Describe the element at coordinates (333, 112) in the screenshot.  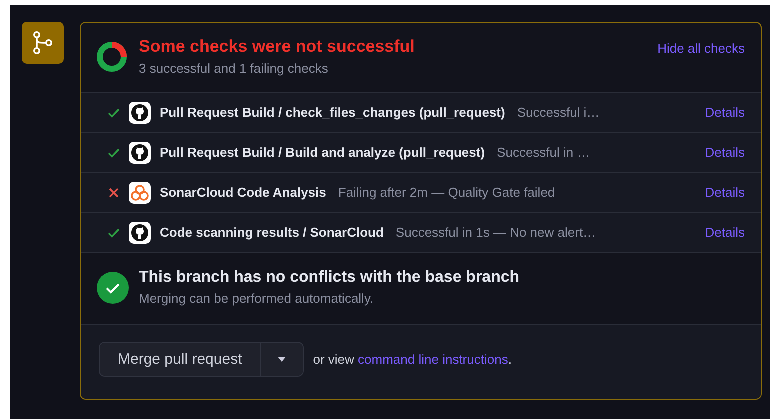
I see `check-name: Pull Request Build / check_files_changes (pull_request)` at that location.